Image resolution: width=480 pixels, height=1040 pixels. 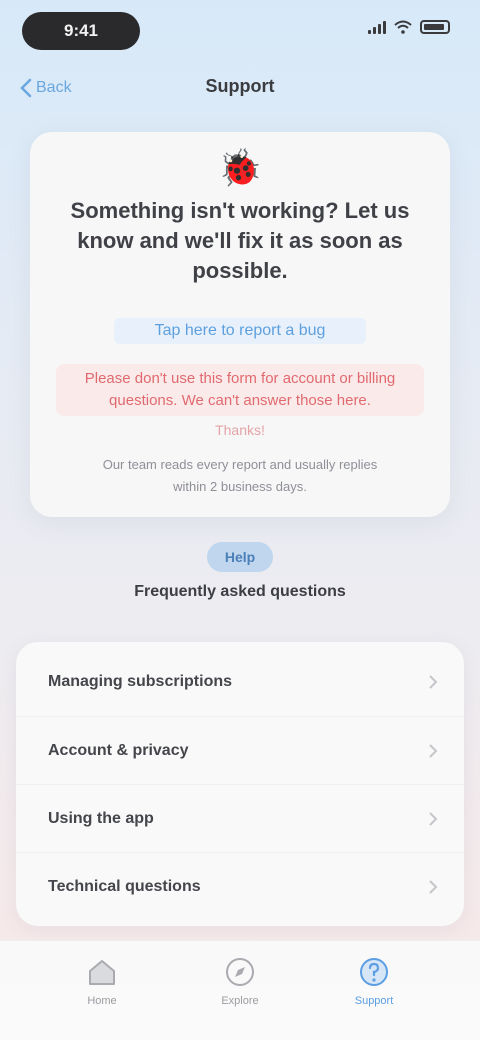 I want to click on faq-item-account: Account & privacy, so click(x=240, y=750).